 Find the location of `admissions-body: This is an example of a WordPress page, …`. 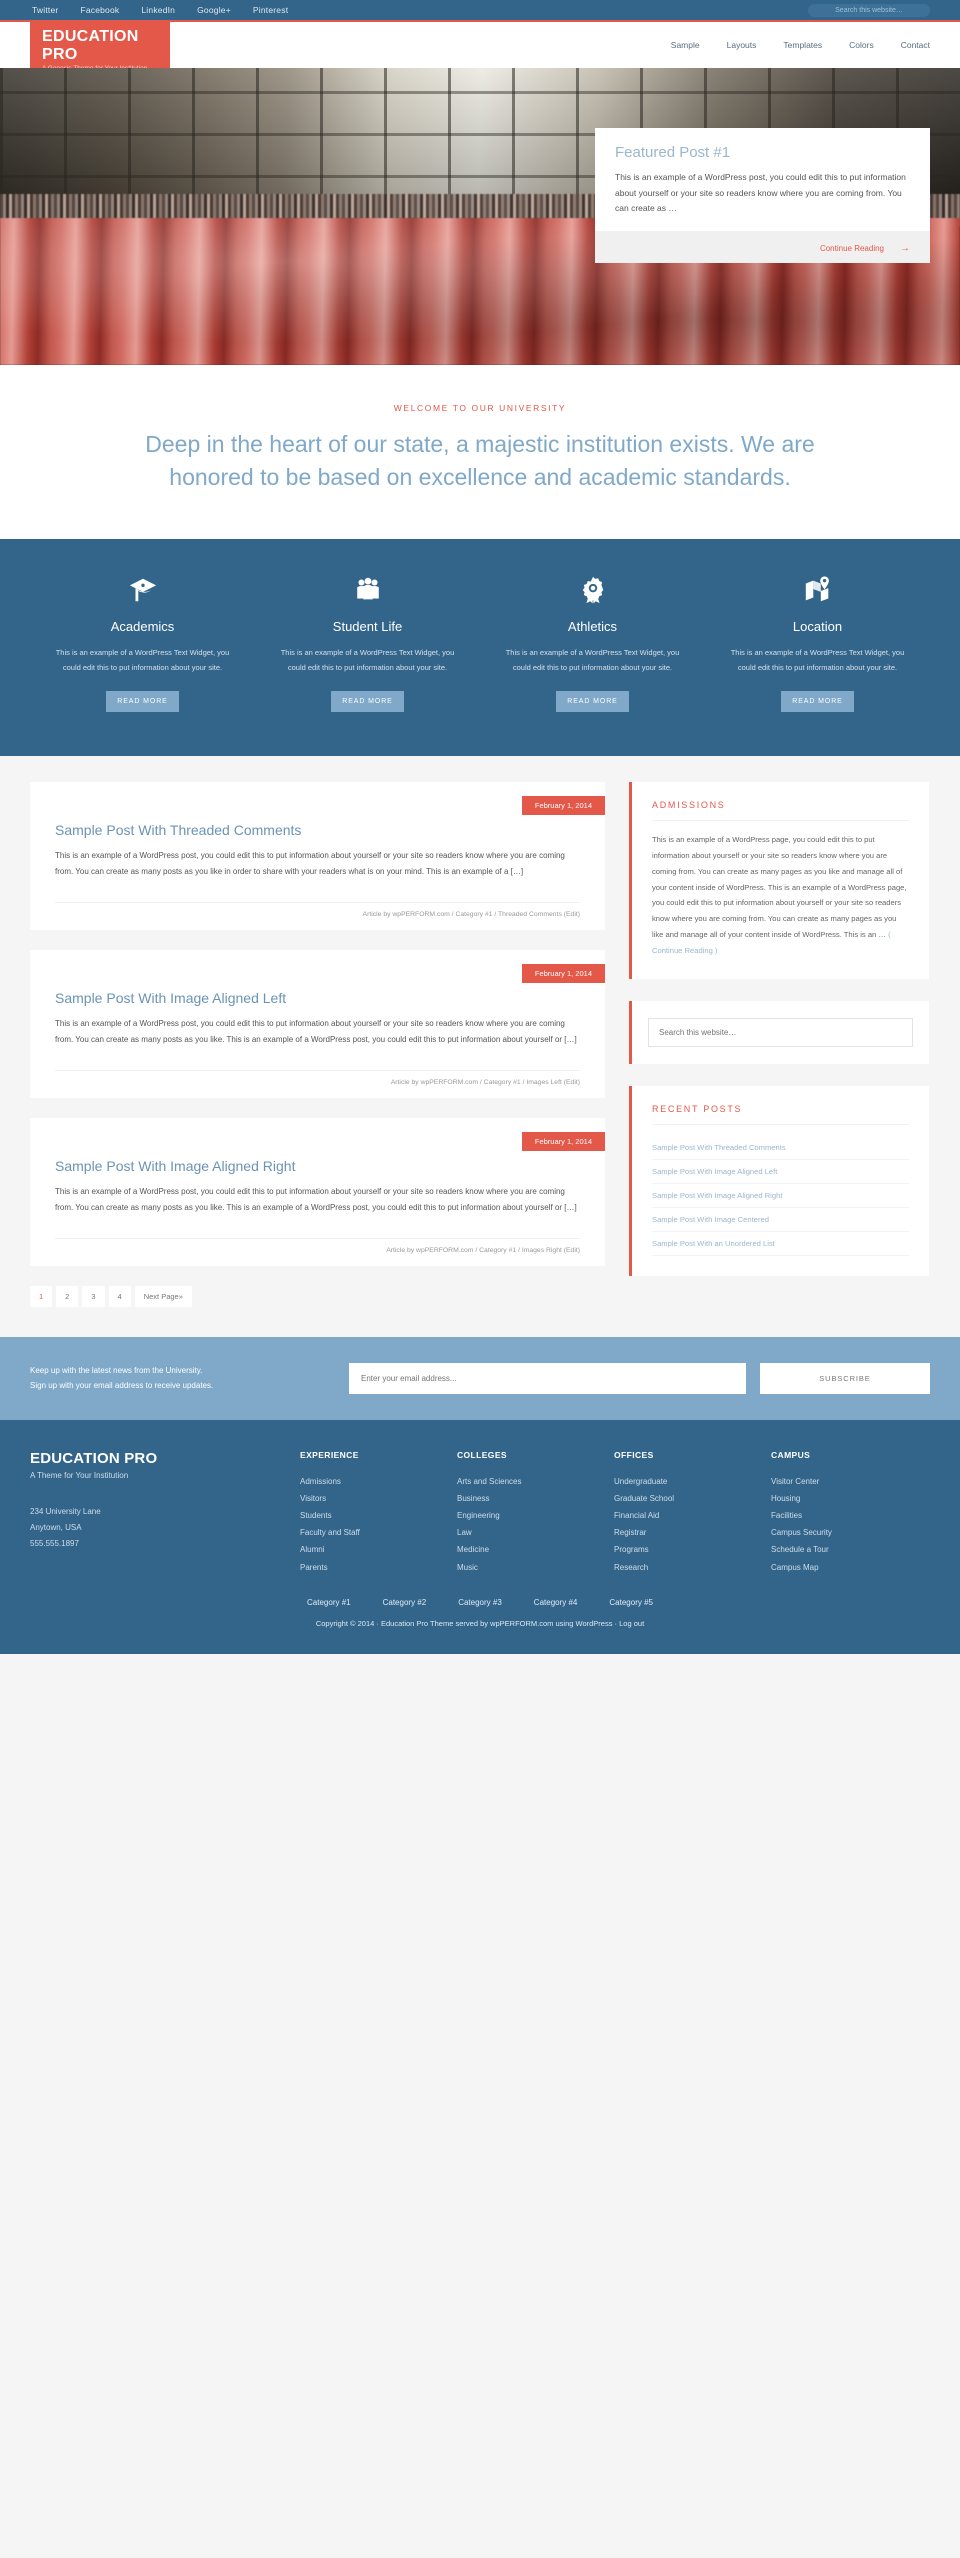

admissions-body: This is an example of a WordPress page, … is located at coordinates (779, 887).